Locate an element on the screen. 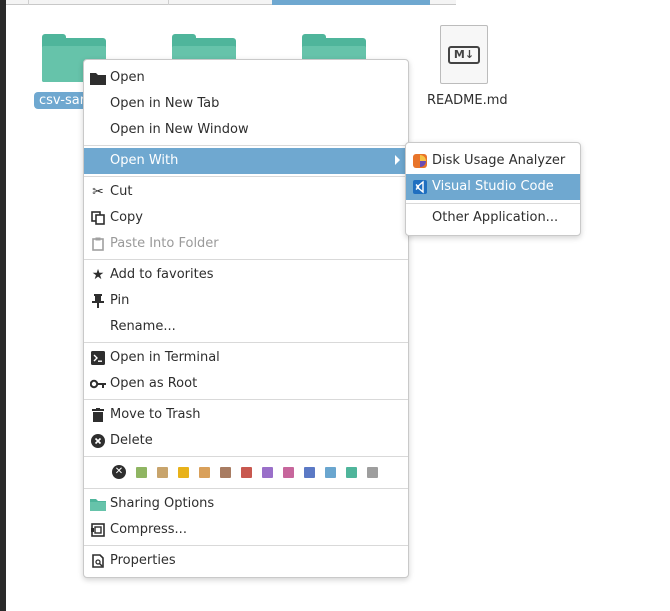 The width and height of the screenshot is (670, 611). menu-item-open-new-tab: Open in New Tab is located at coordinates (246, 104).